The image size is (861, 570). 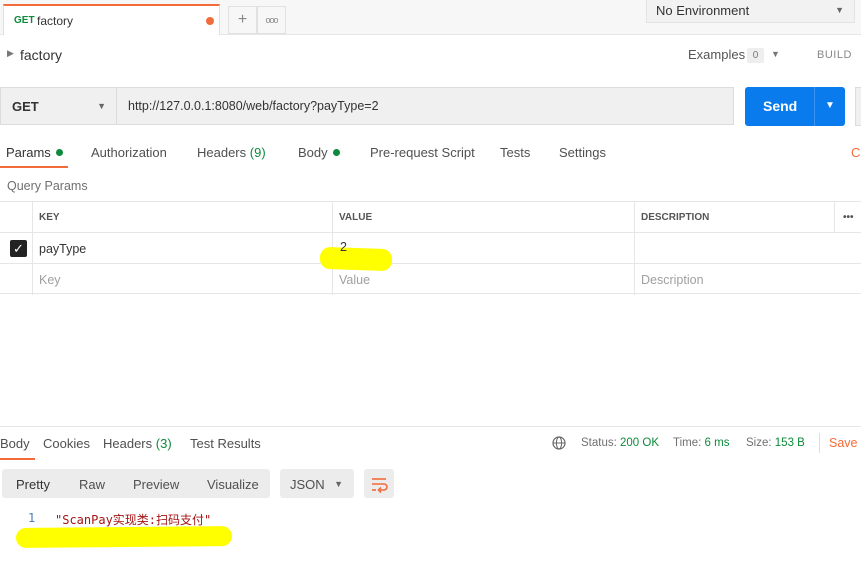 I want to click on environment-selected: No Environment, so click(x=703, y=10).